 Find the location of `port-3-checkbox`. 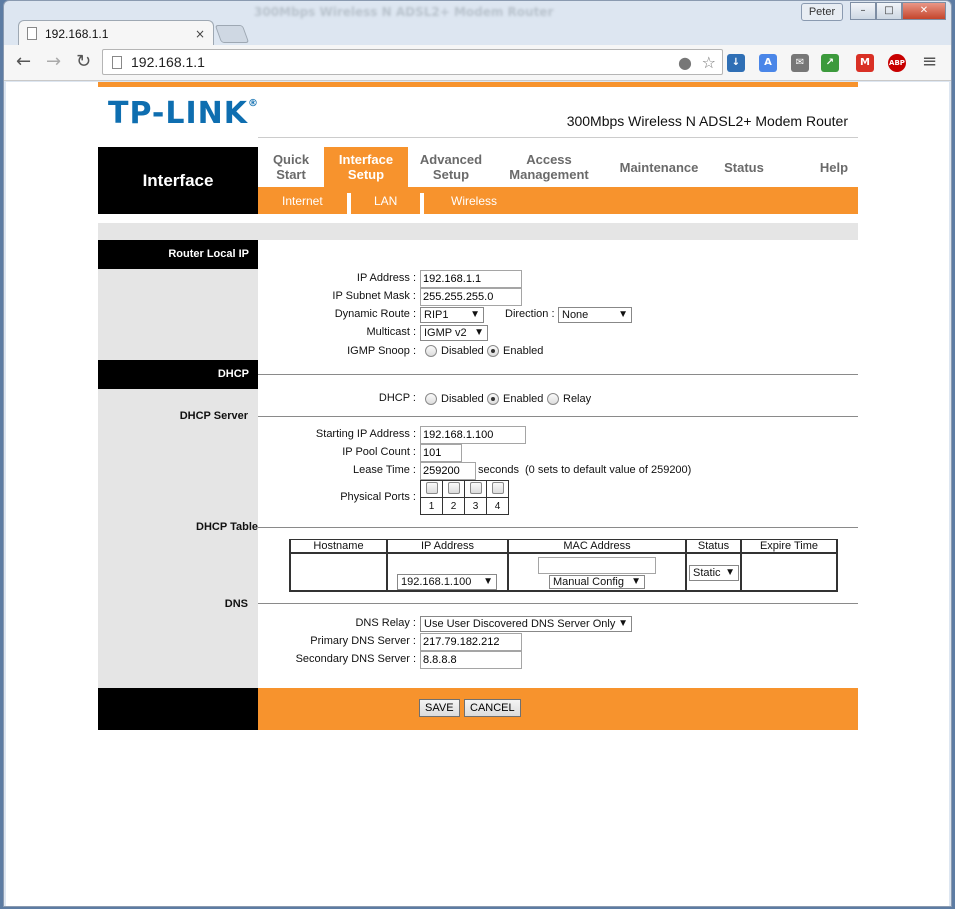

port-3-checkbox is located at coordinates (475, 487).